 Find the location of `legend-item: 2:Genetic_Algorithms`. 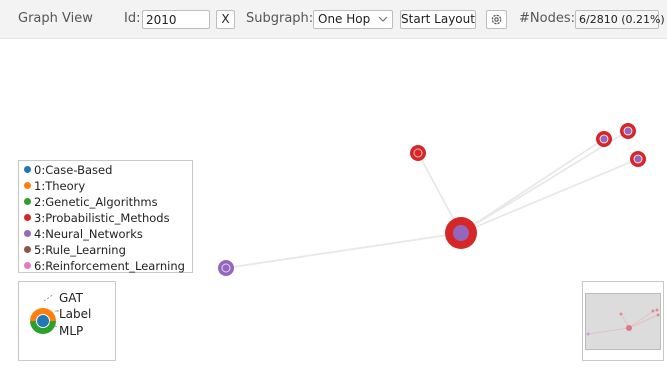

legend-item: 2:Genetic_Algorithms is located at coordinates (108, 202).